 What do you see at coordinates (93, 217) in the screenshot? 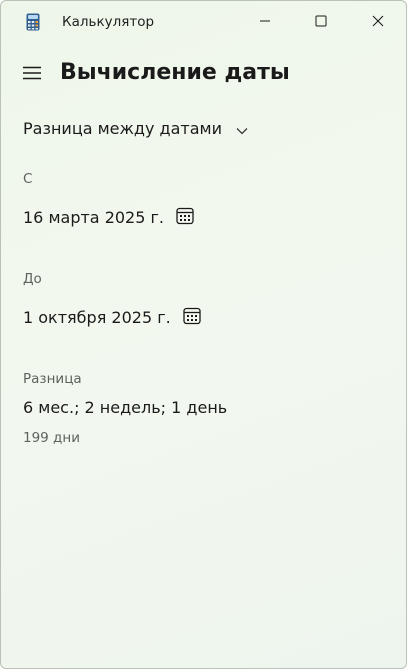
I see `from-date-value: 16 марта 2025 г.` at bounding box center [93, 217].